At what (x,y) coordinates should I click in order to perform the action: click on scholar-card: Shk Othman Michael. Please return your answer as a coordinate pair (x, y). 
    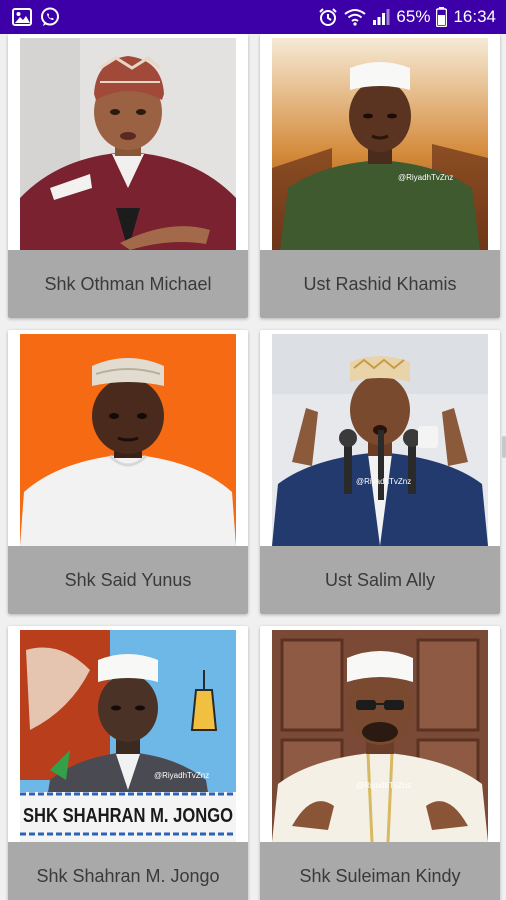
    Looking at the image, I should click on (128, 176).